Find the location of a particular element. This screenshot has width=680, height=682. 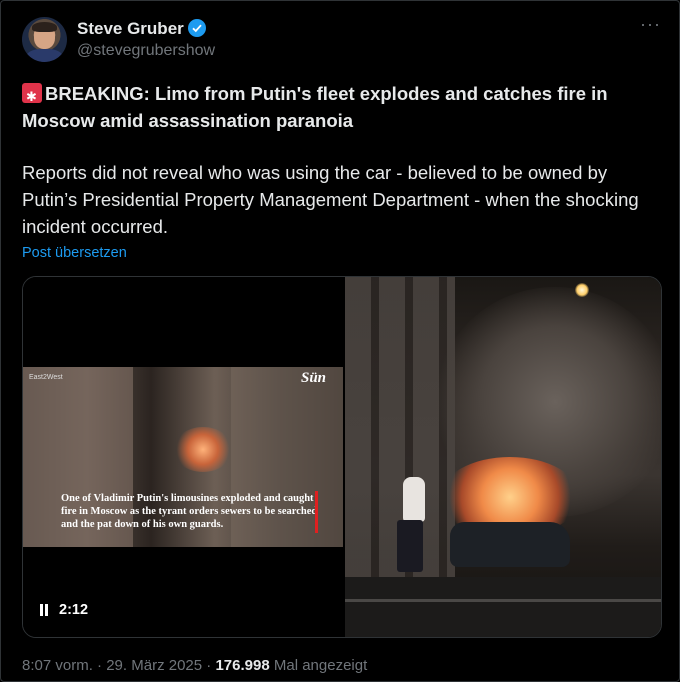

author-name: Steve Gruber is located at coordinates (130, 29).